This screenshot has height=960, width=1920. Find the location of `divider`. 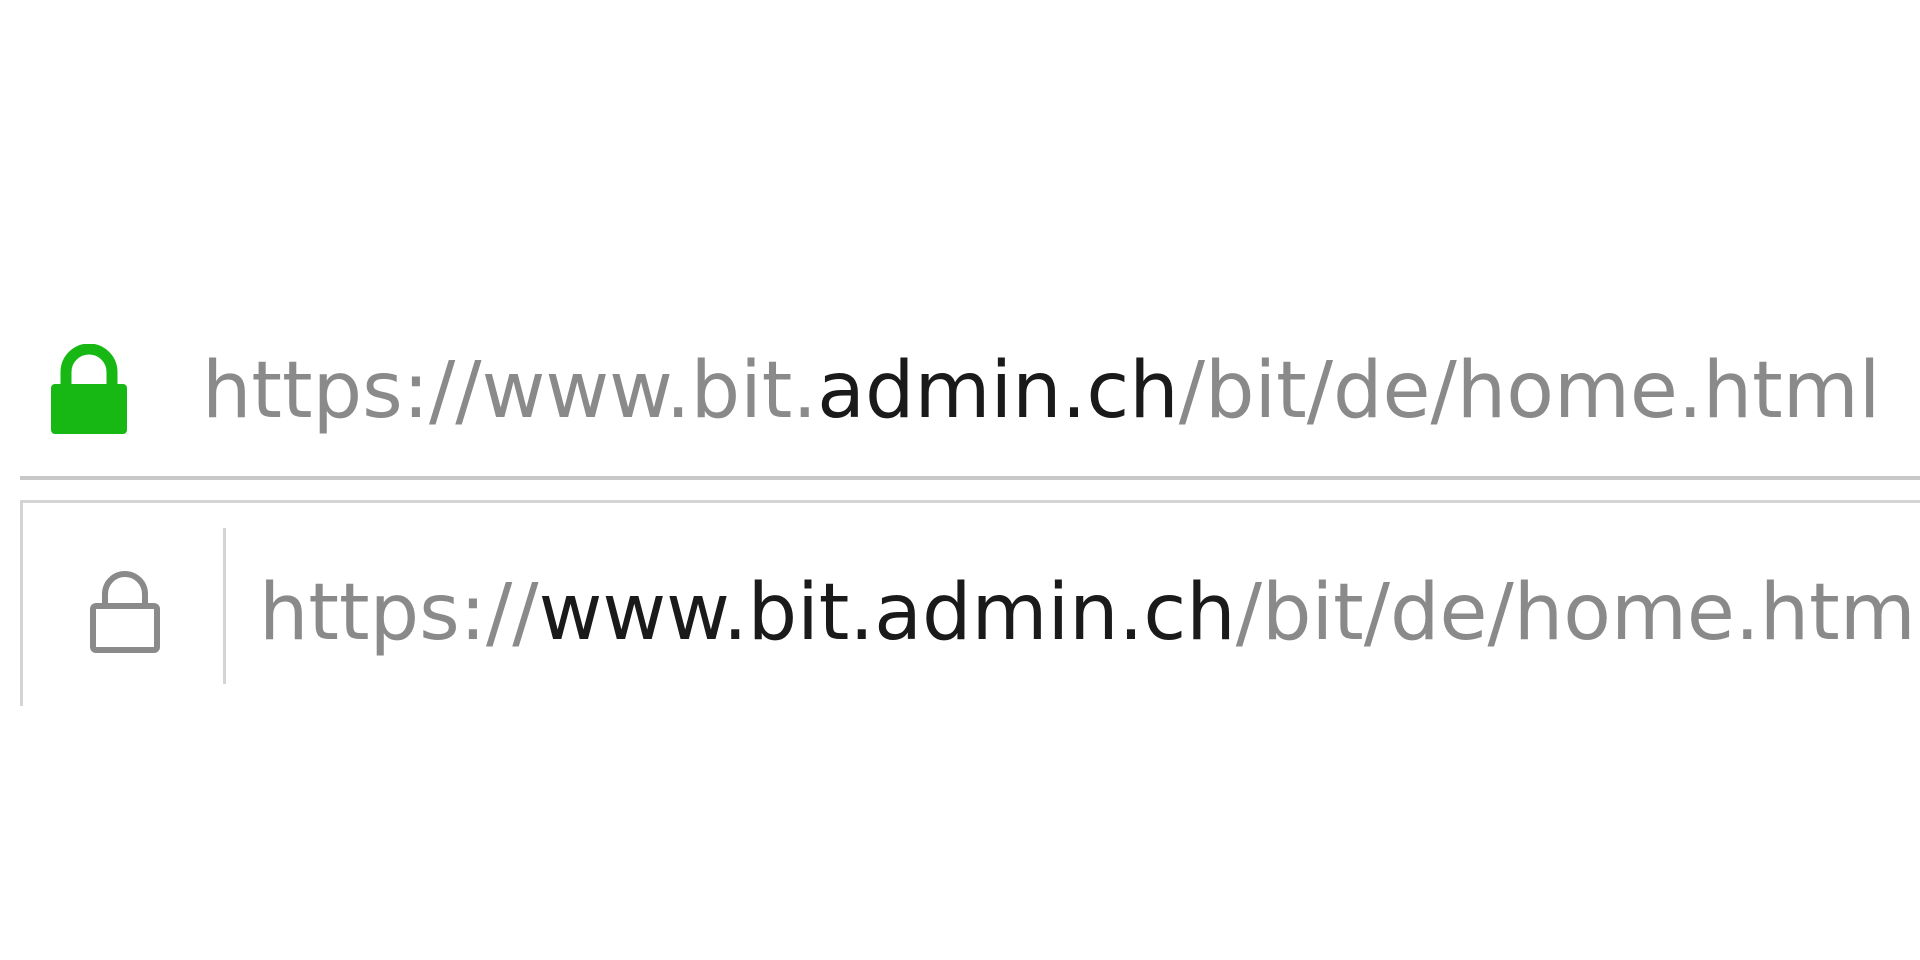

divider is located at coordinates (970, 478).